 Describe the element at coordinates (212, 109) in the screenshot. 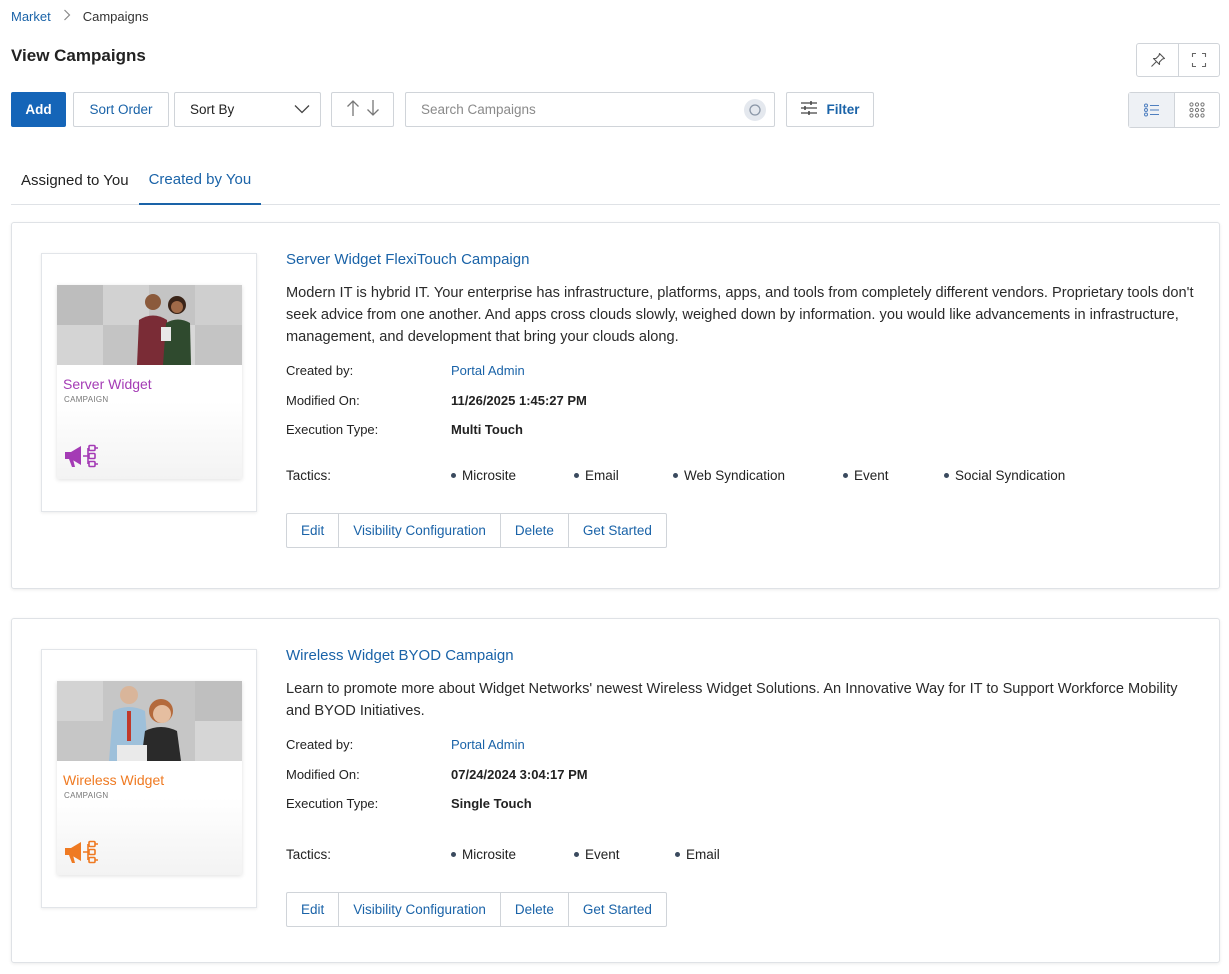

I see `sort-by-value: Sort By` at that location.